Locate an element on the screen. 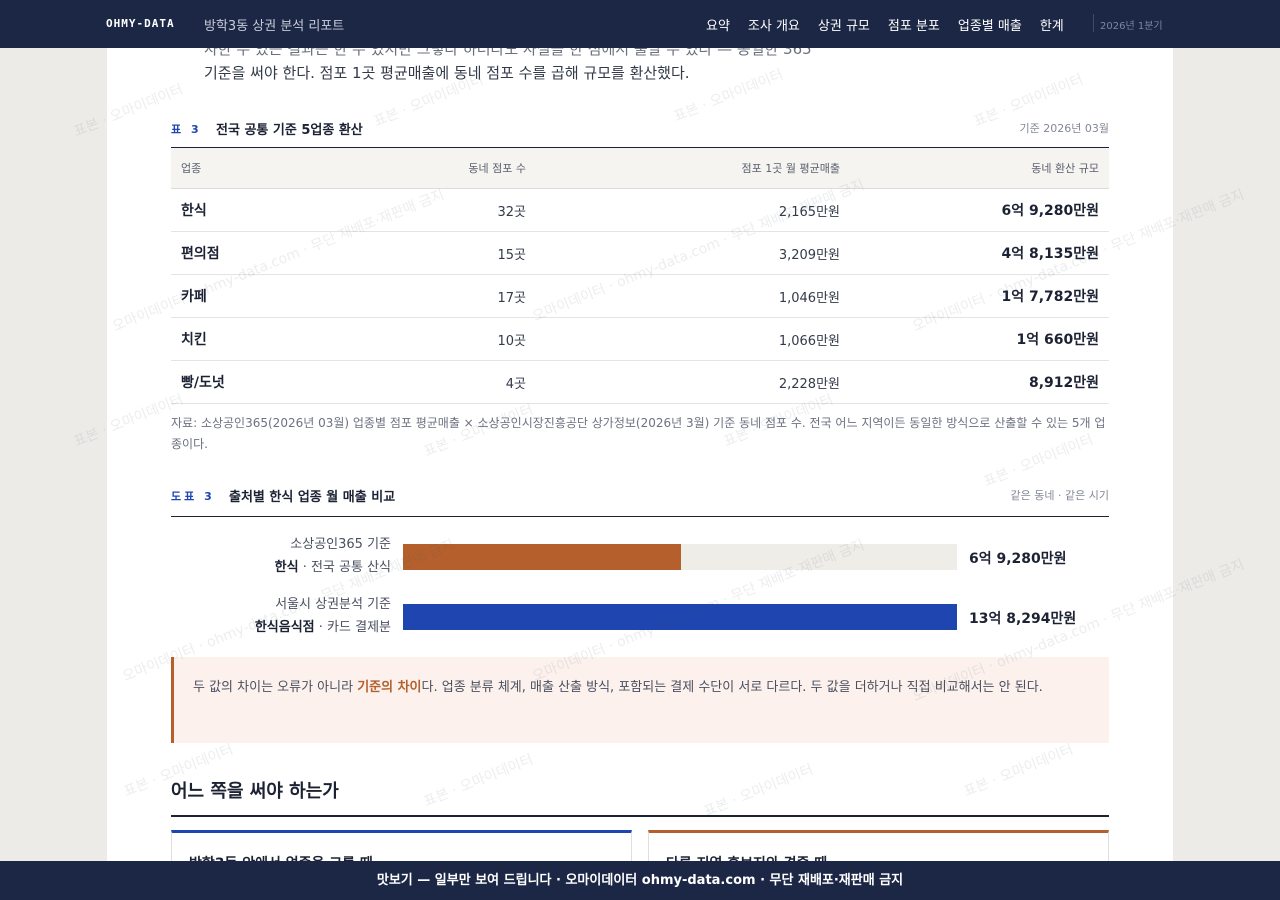  table-row: 한식 32곳 2,165만원 6억 9,280만원 is located at coordinates (640, 210).